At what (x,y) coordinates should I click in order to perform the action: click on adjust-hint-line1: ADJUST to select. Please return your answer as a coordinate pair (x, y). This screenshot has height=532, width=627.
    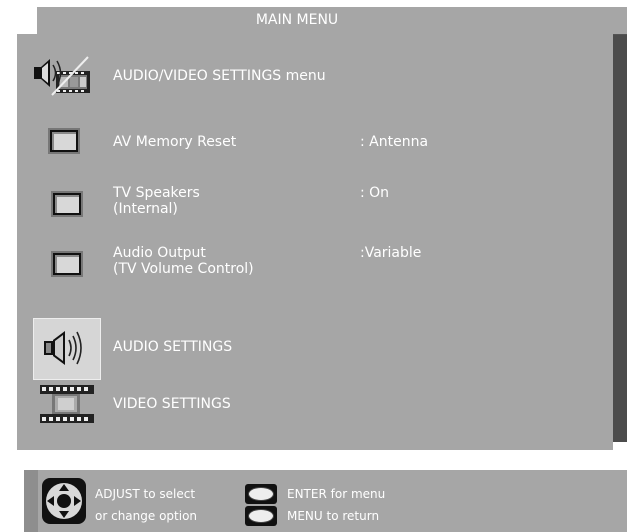
    Looking at the image, I should click on (145, 494).